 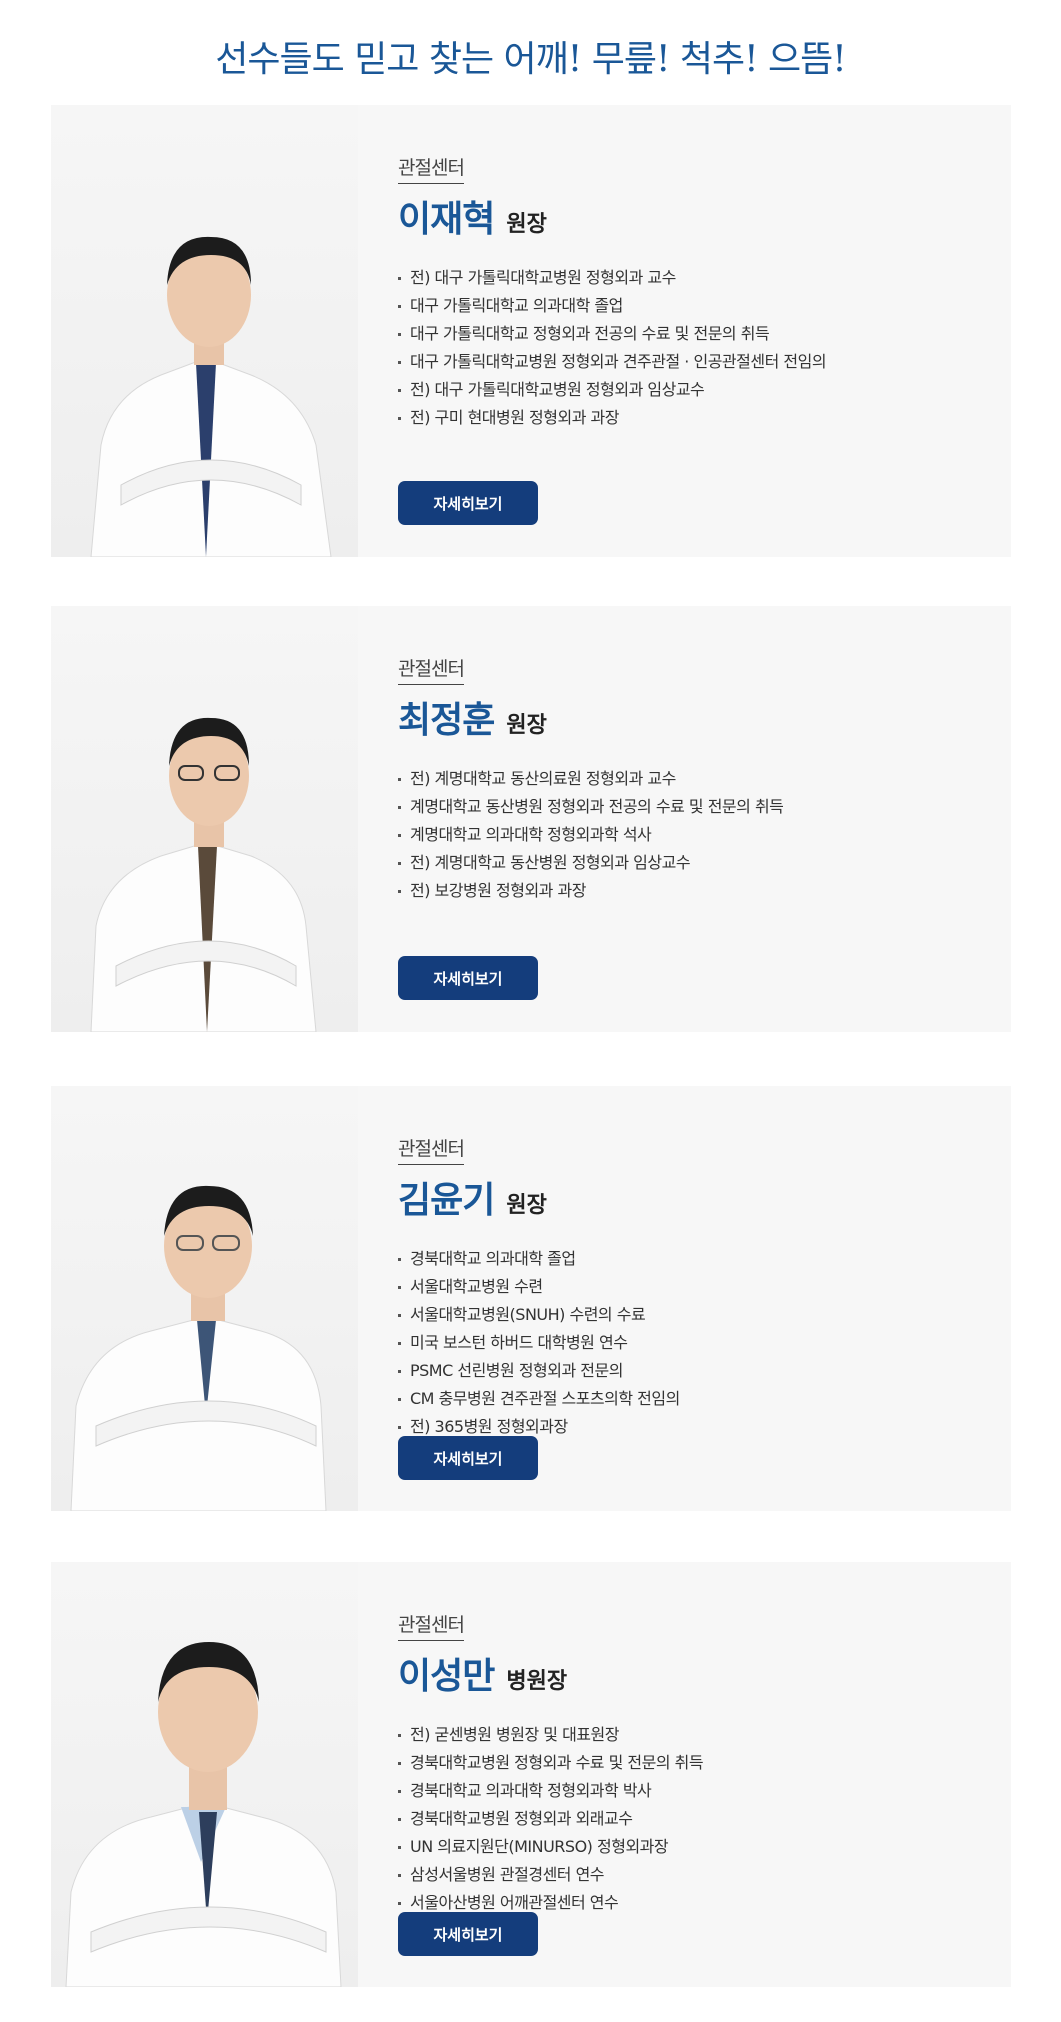 I want to click on career-item: 전) 대구 가톨릭대학교병원 정형외과 교수, so click(x=612, y=278).